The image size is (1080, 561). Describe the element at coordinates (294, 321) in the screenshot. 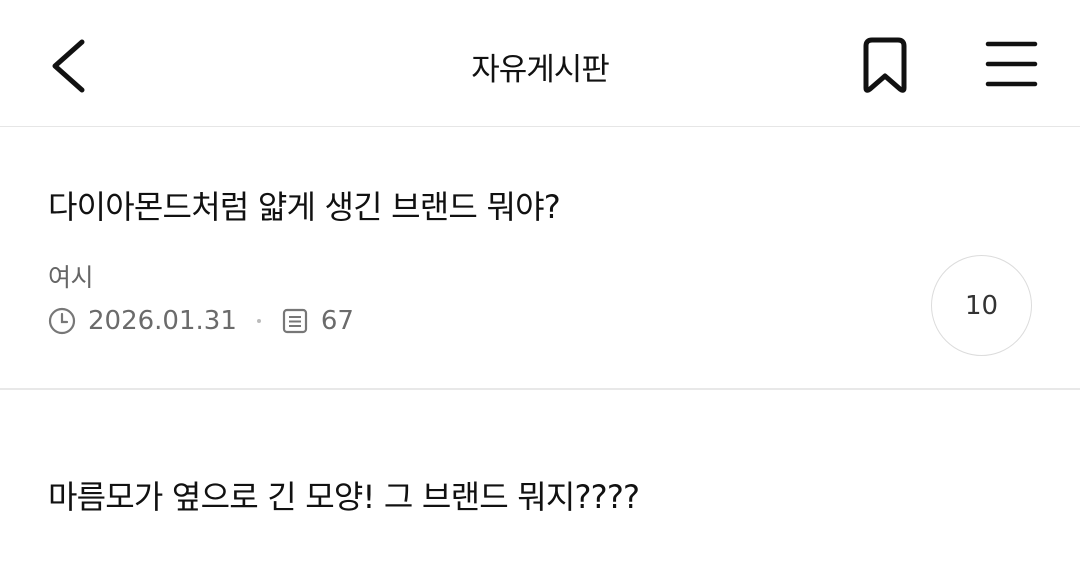

I see `document-icon` at that location.